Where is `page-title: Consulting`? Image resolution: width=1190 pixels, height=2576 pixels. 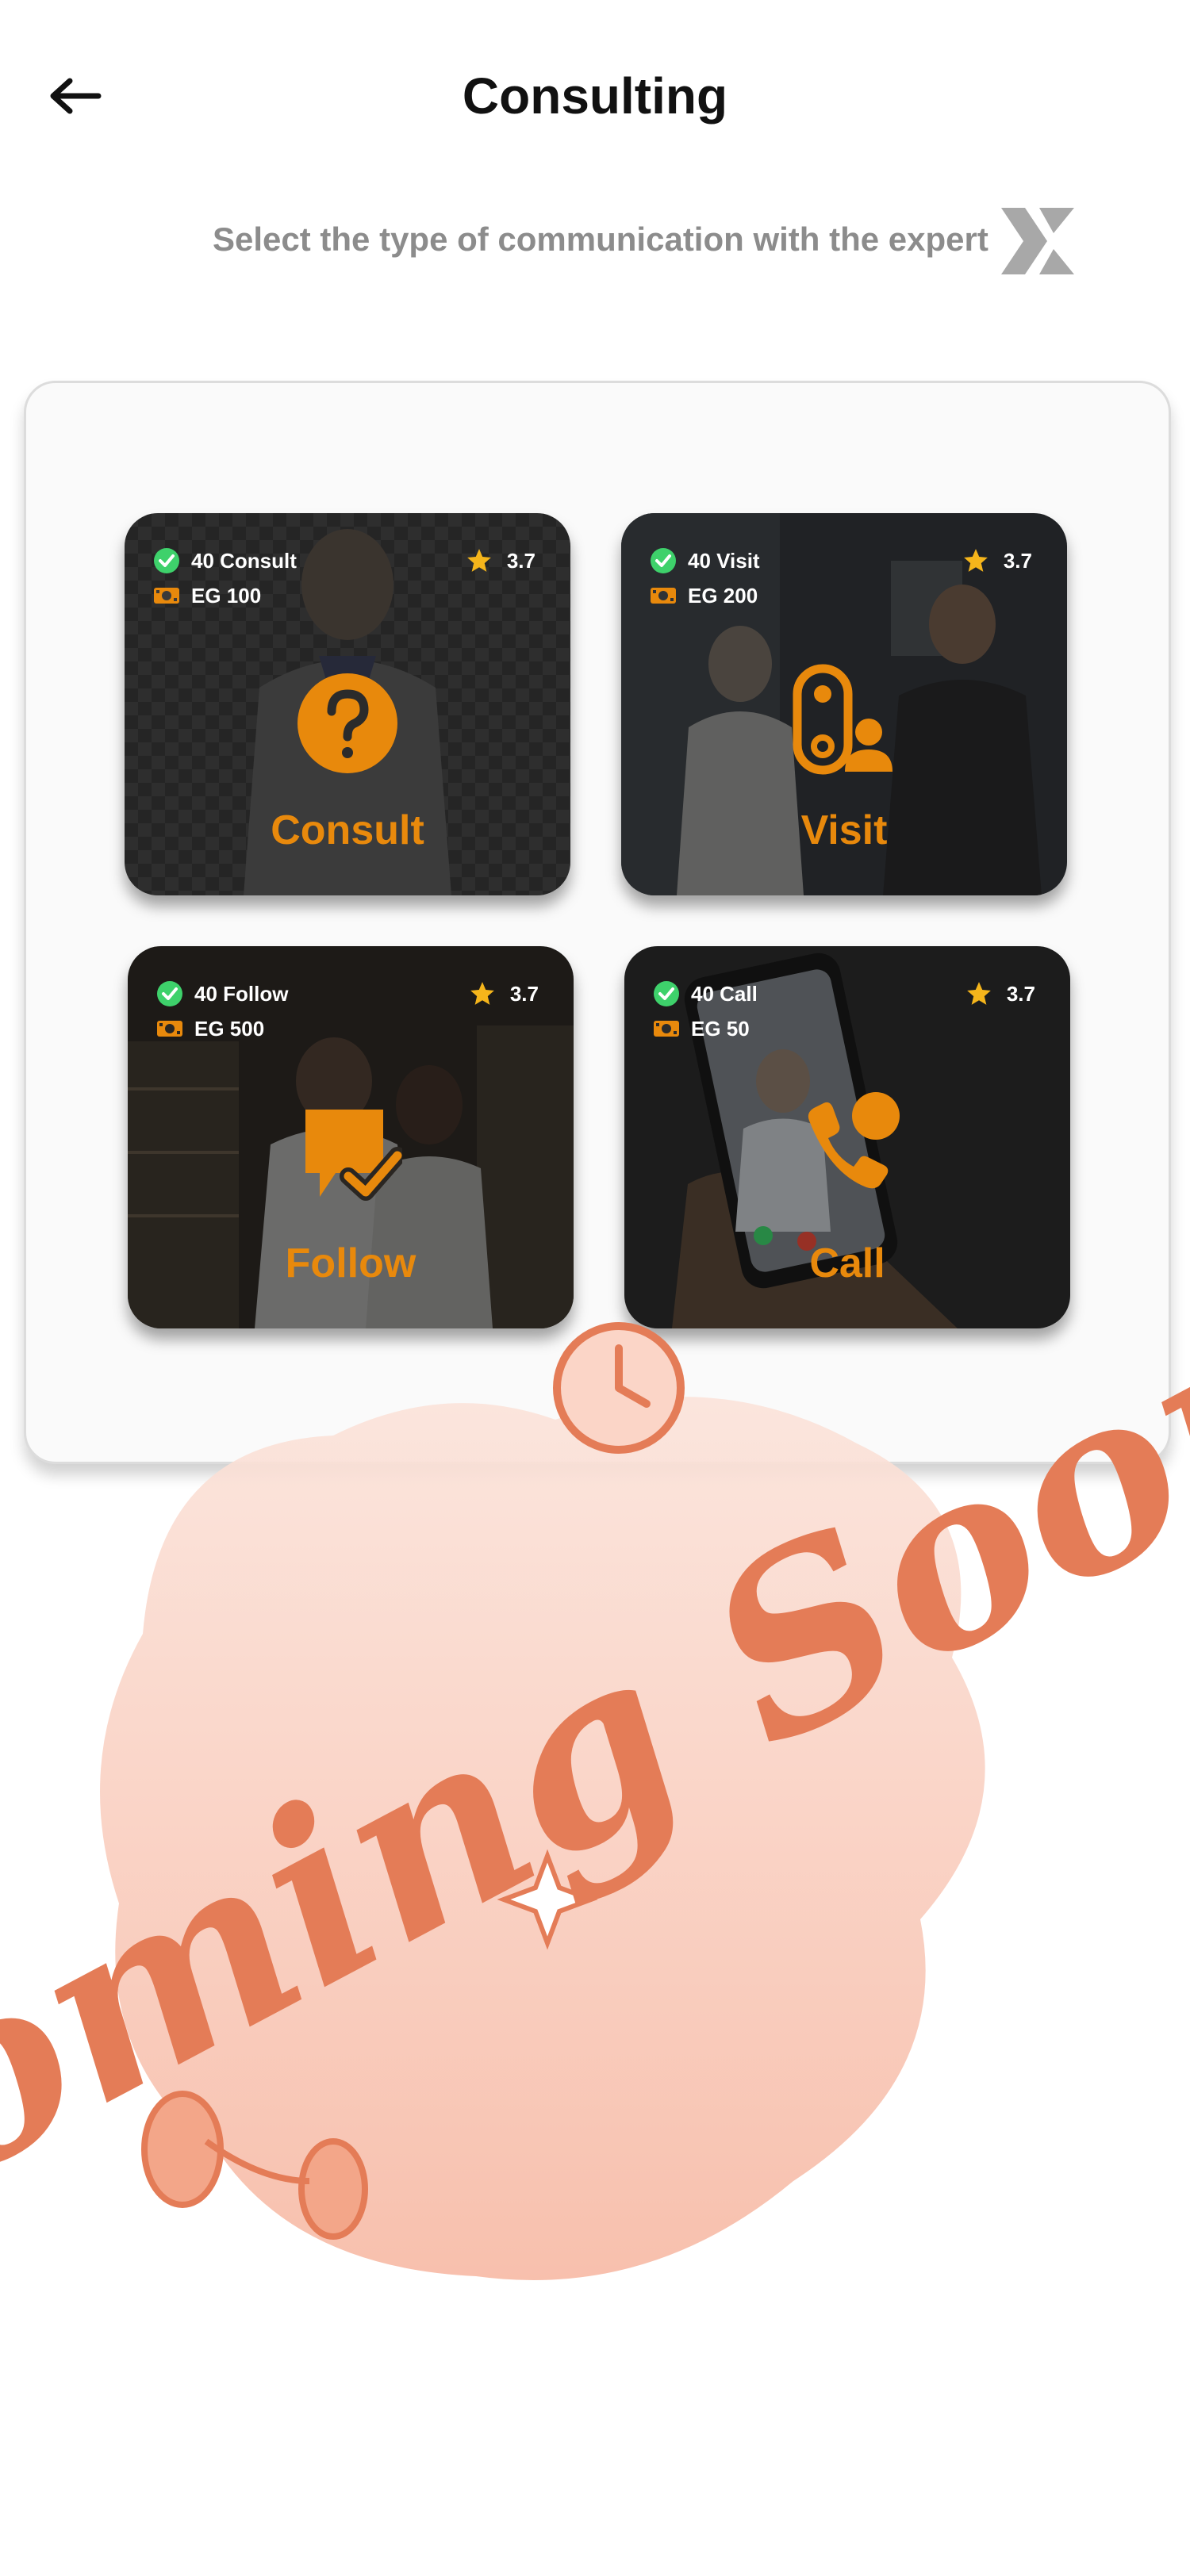
page-title: Consulting is located at coordinates (595, 96).